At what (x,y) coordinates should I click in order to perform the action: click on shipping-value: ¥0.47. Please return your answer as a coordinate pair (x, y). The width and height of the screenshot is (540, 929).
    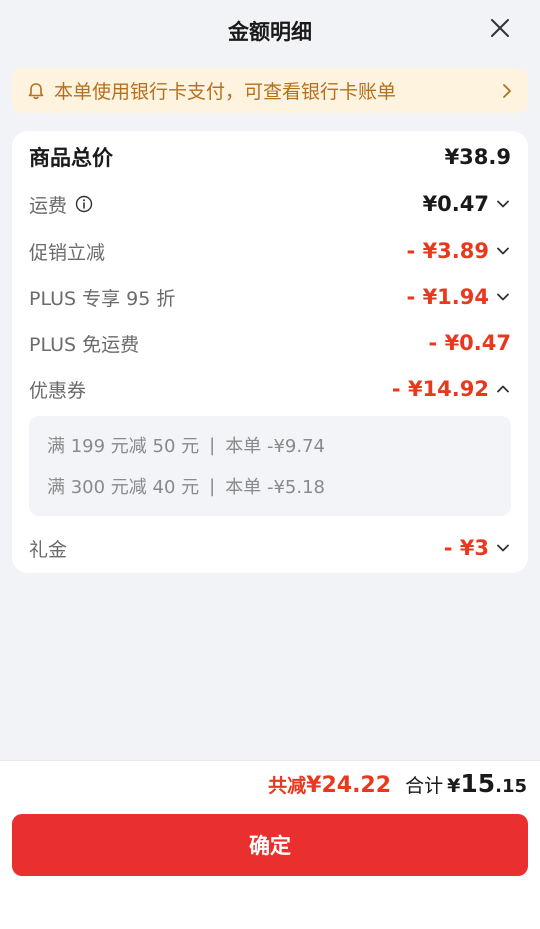
    Looking at the image, I should click on (467, 204).